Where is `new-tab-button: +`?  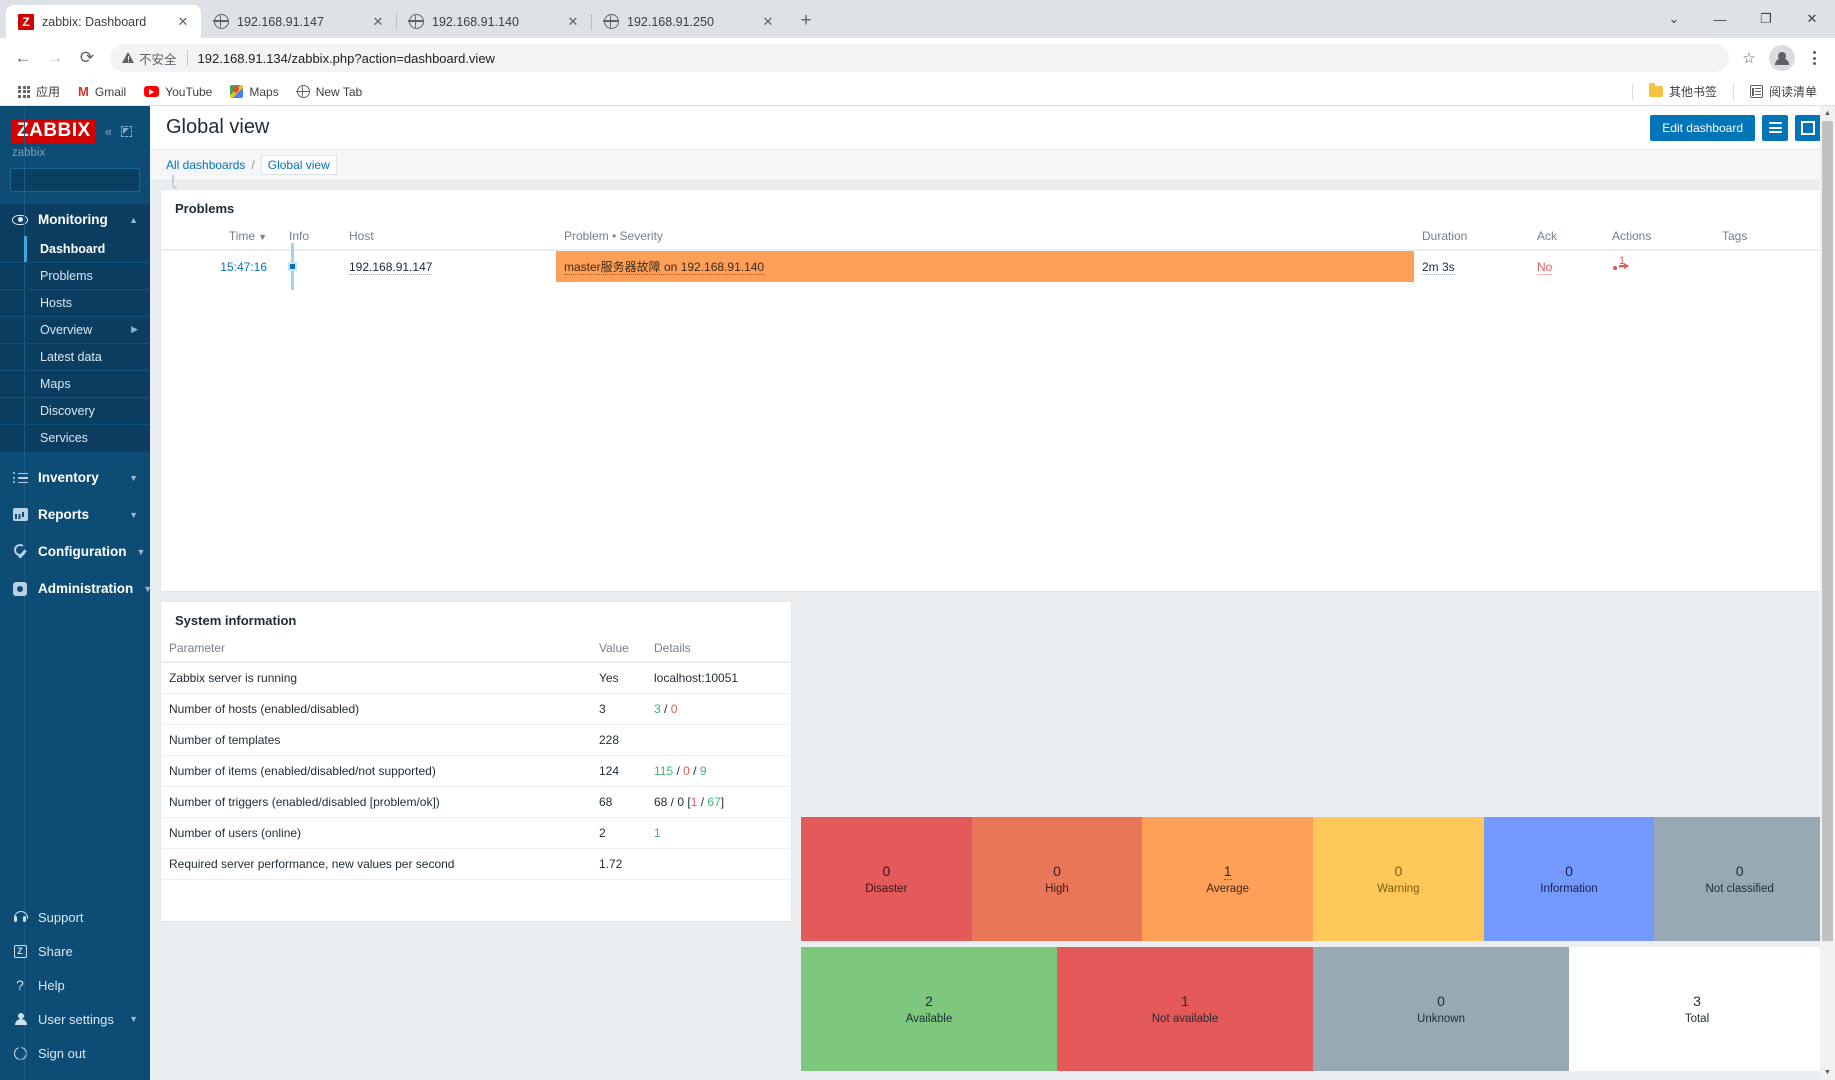
new-tab-button: + is located at coordinates (806, 21).